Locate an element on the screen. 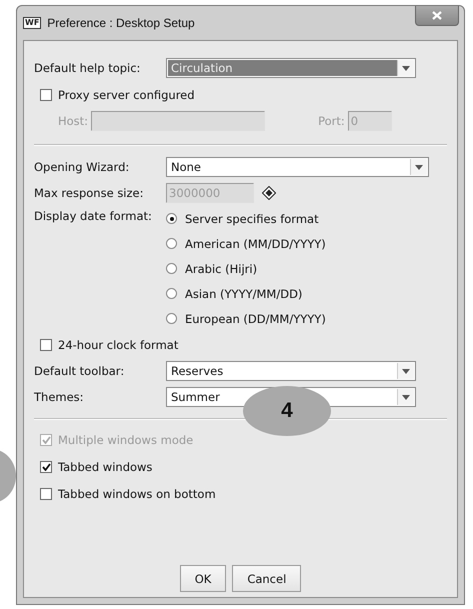 This screenshot has height=609, width=473. radio-label: Server specifies format is located at coordinates (252, 219).